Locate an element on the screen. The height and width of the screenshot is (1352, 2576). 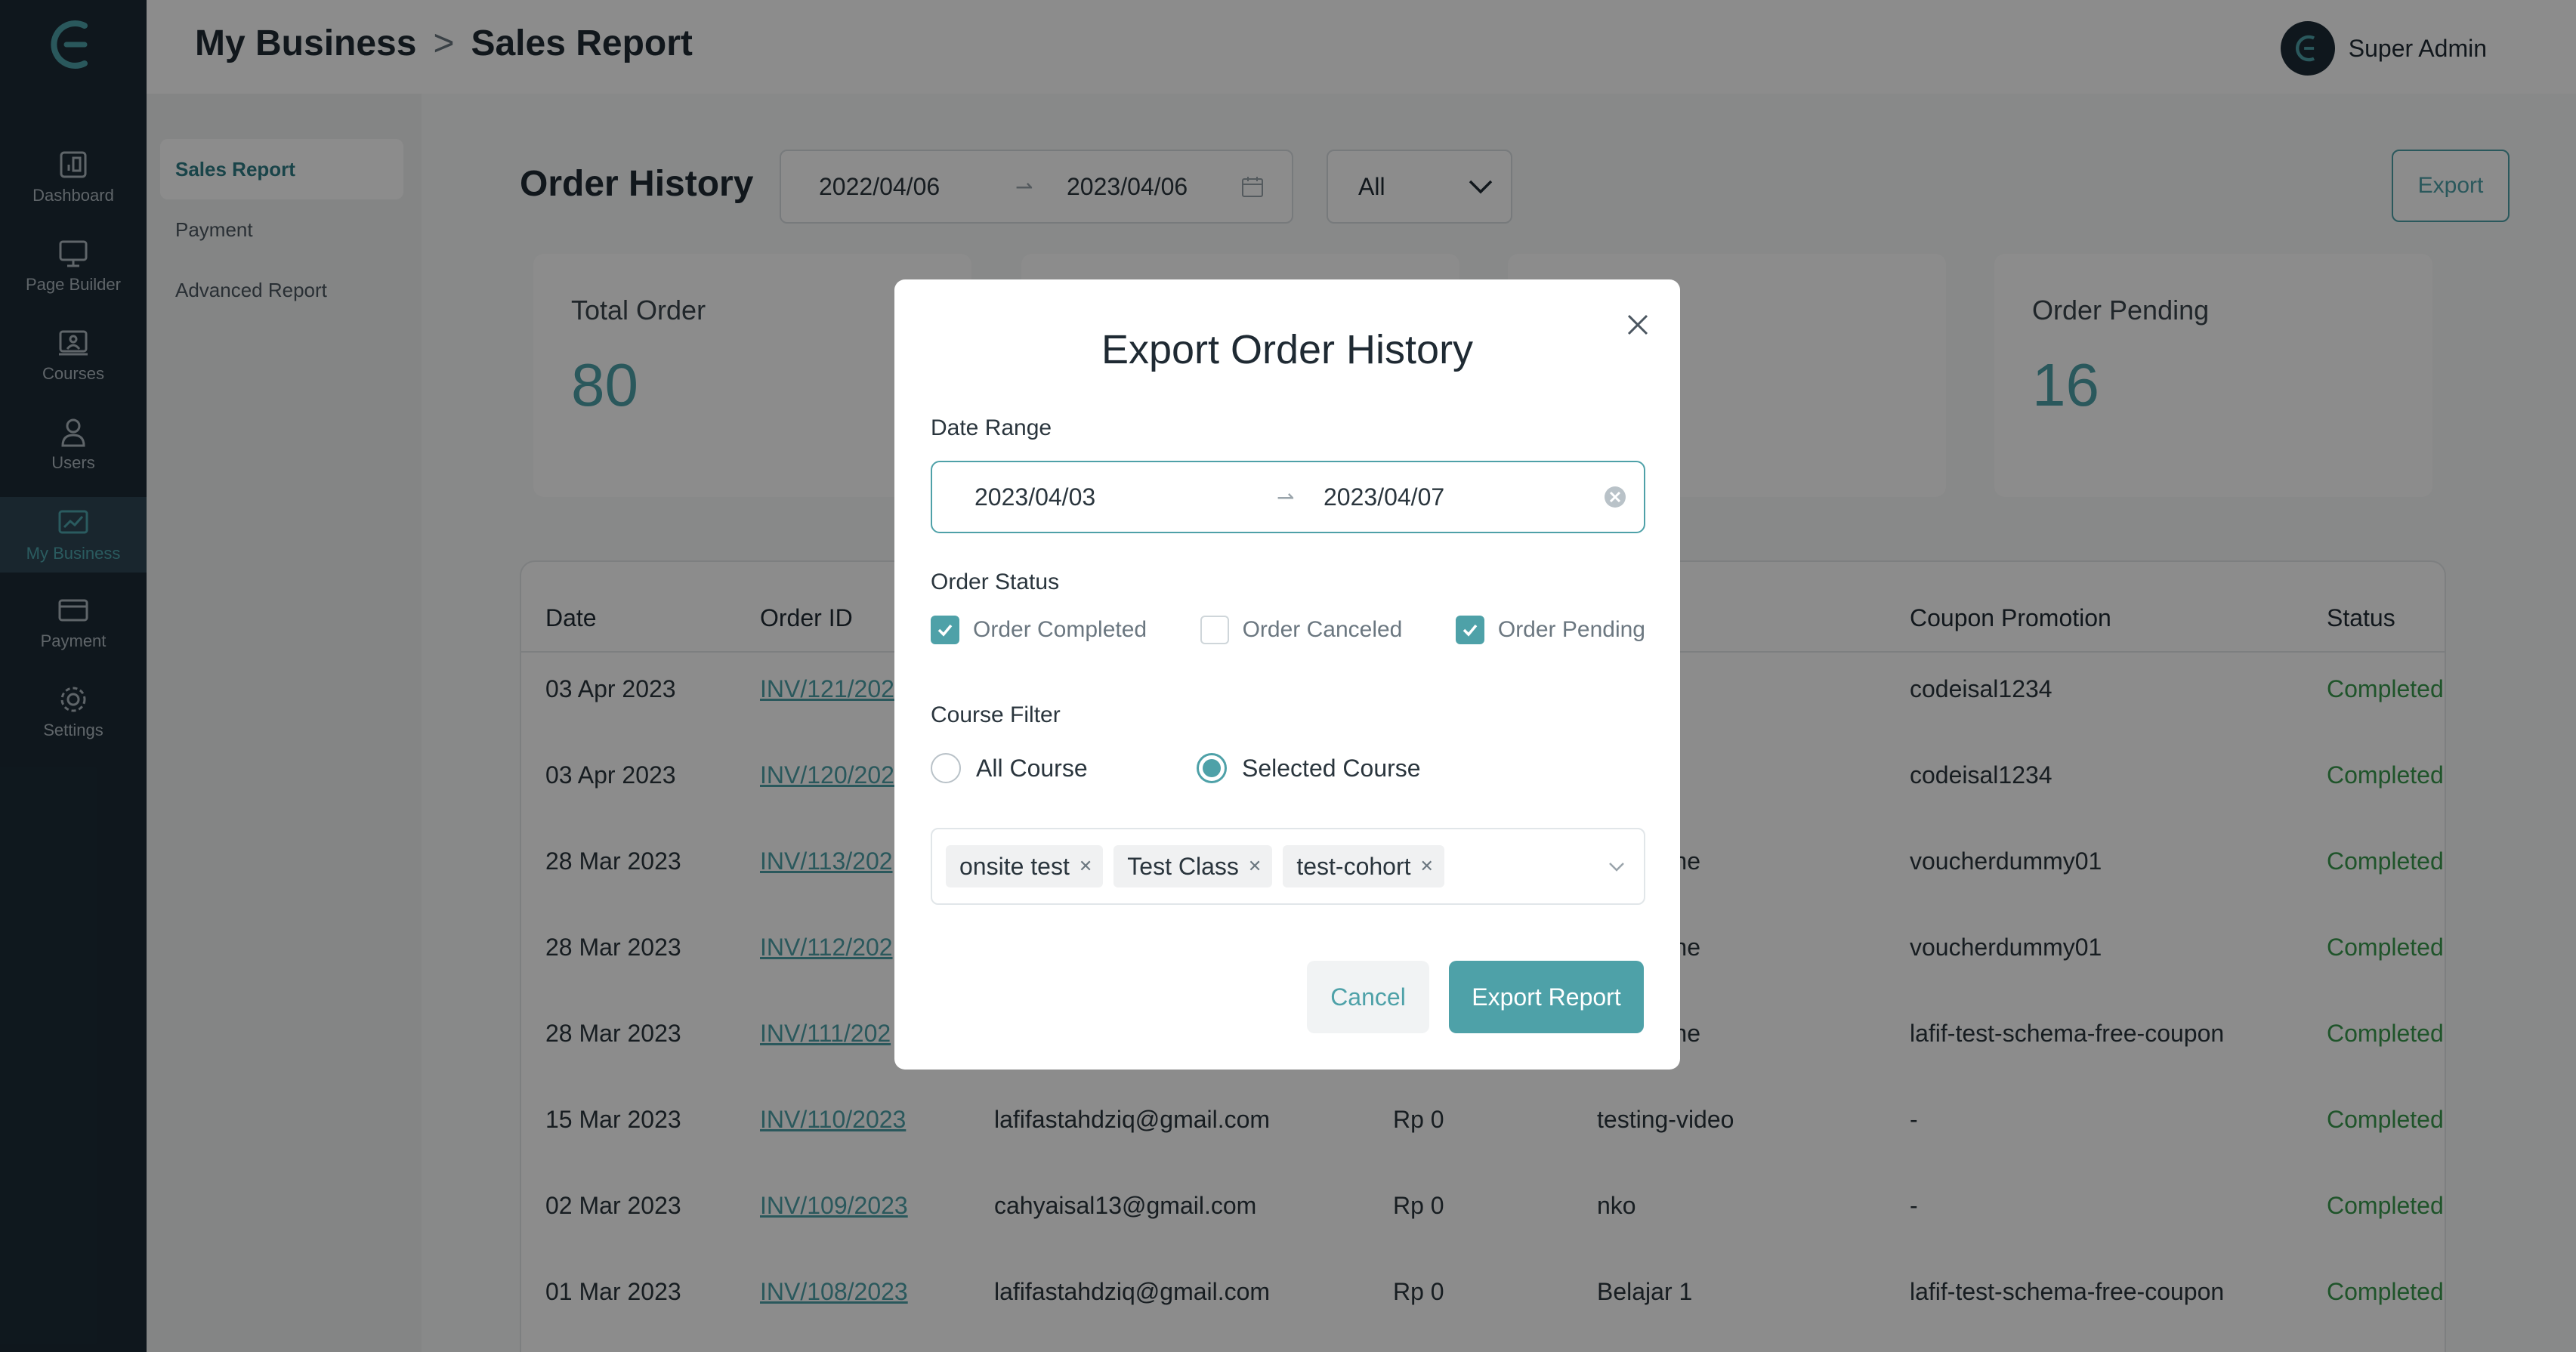
radio-label: All Course is located at coordinates (1032, 768).